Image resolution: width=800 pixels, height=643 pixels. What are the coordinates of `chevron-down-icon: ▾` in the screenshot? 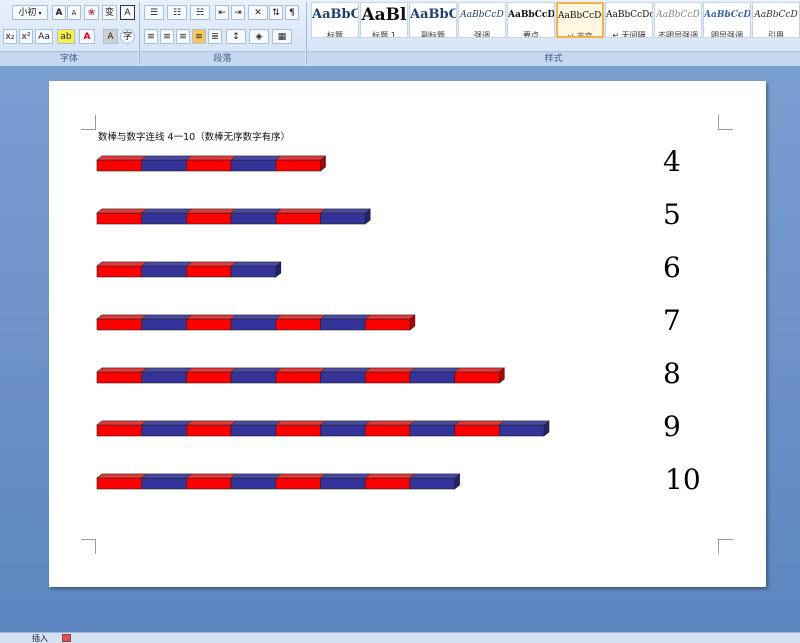 It's located at (39, 13).